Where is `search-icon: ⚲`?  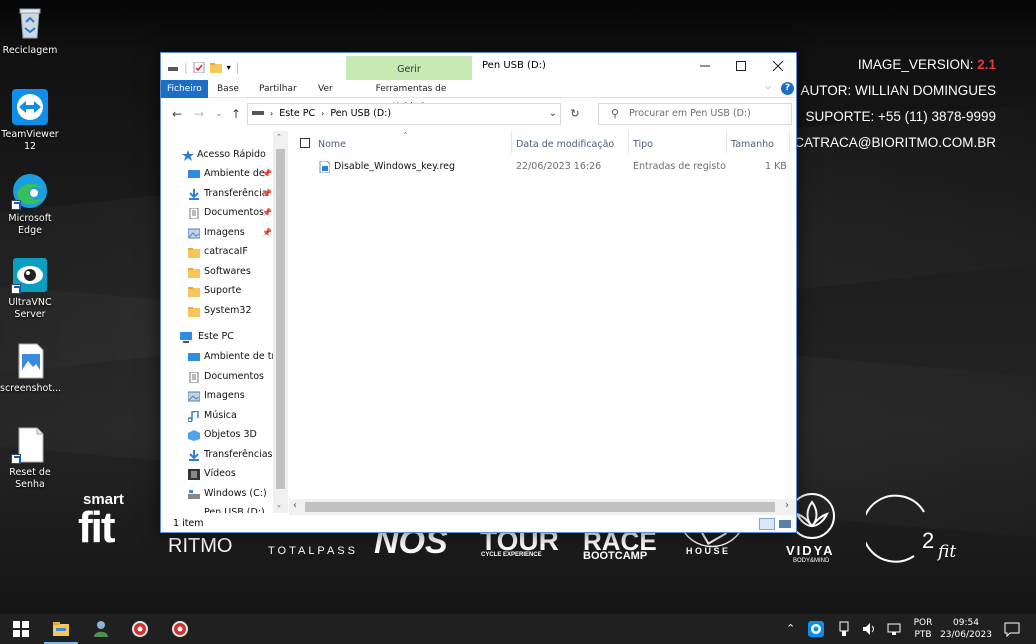
search-icon: ⚲ is located at coordinates (615, 113).